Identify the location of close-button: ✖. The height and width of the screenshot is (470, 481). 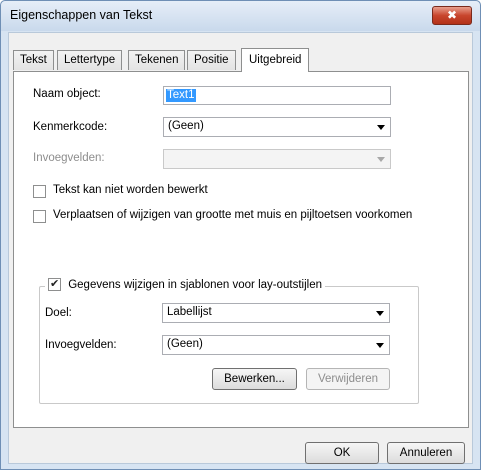
(452, 15).